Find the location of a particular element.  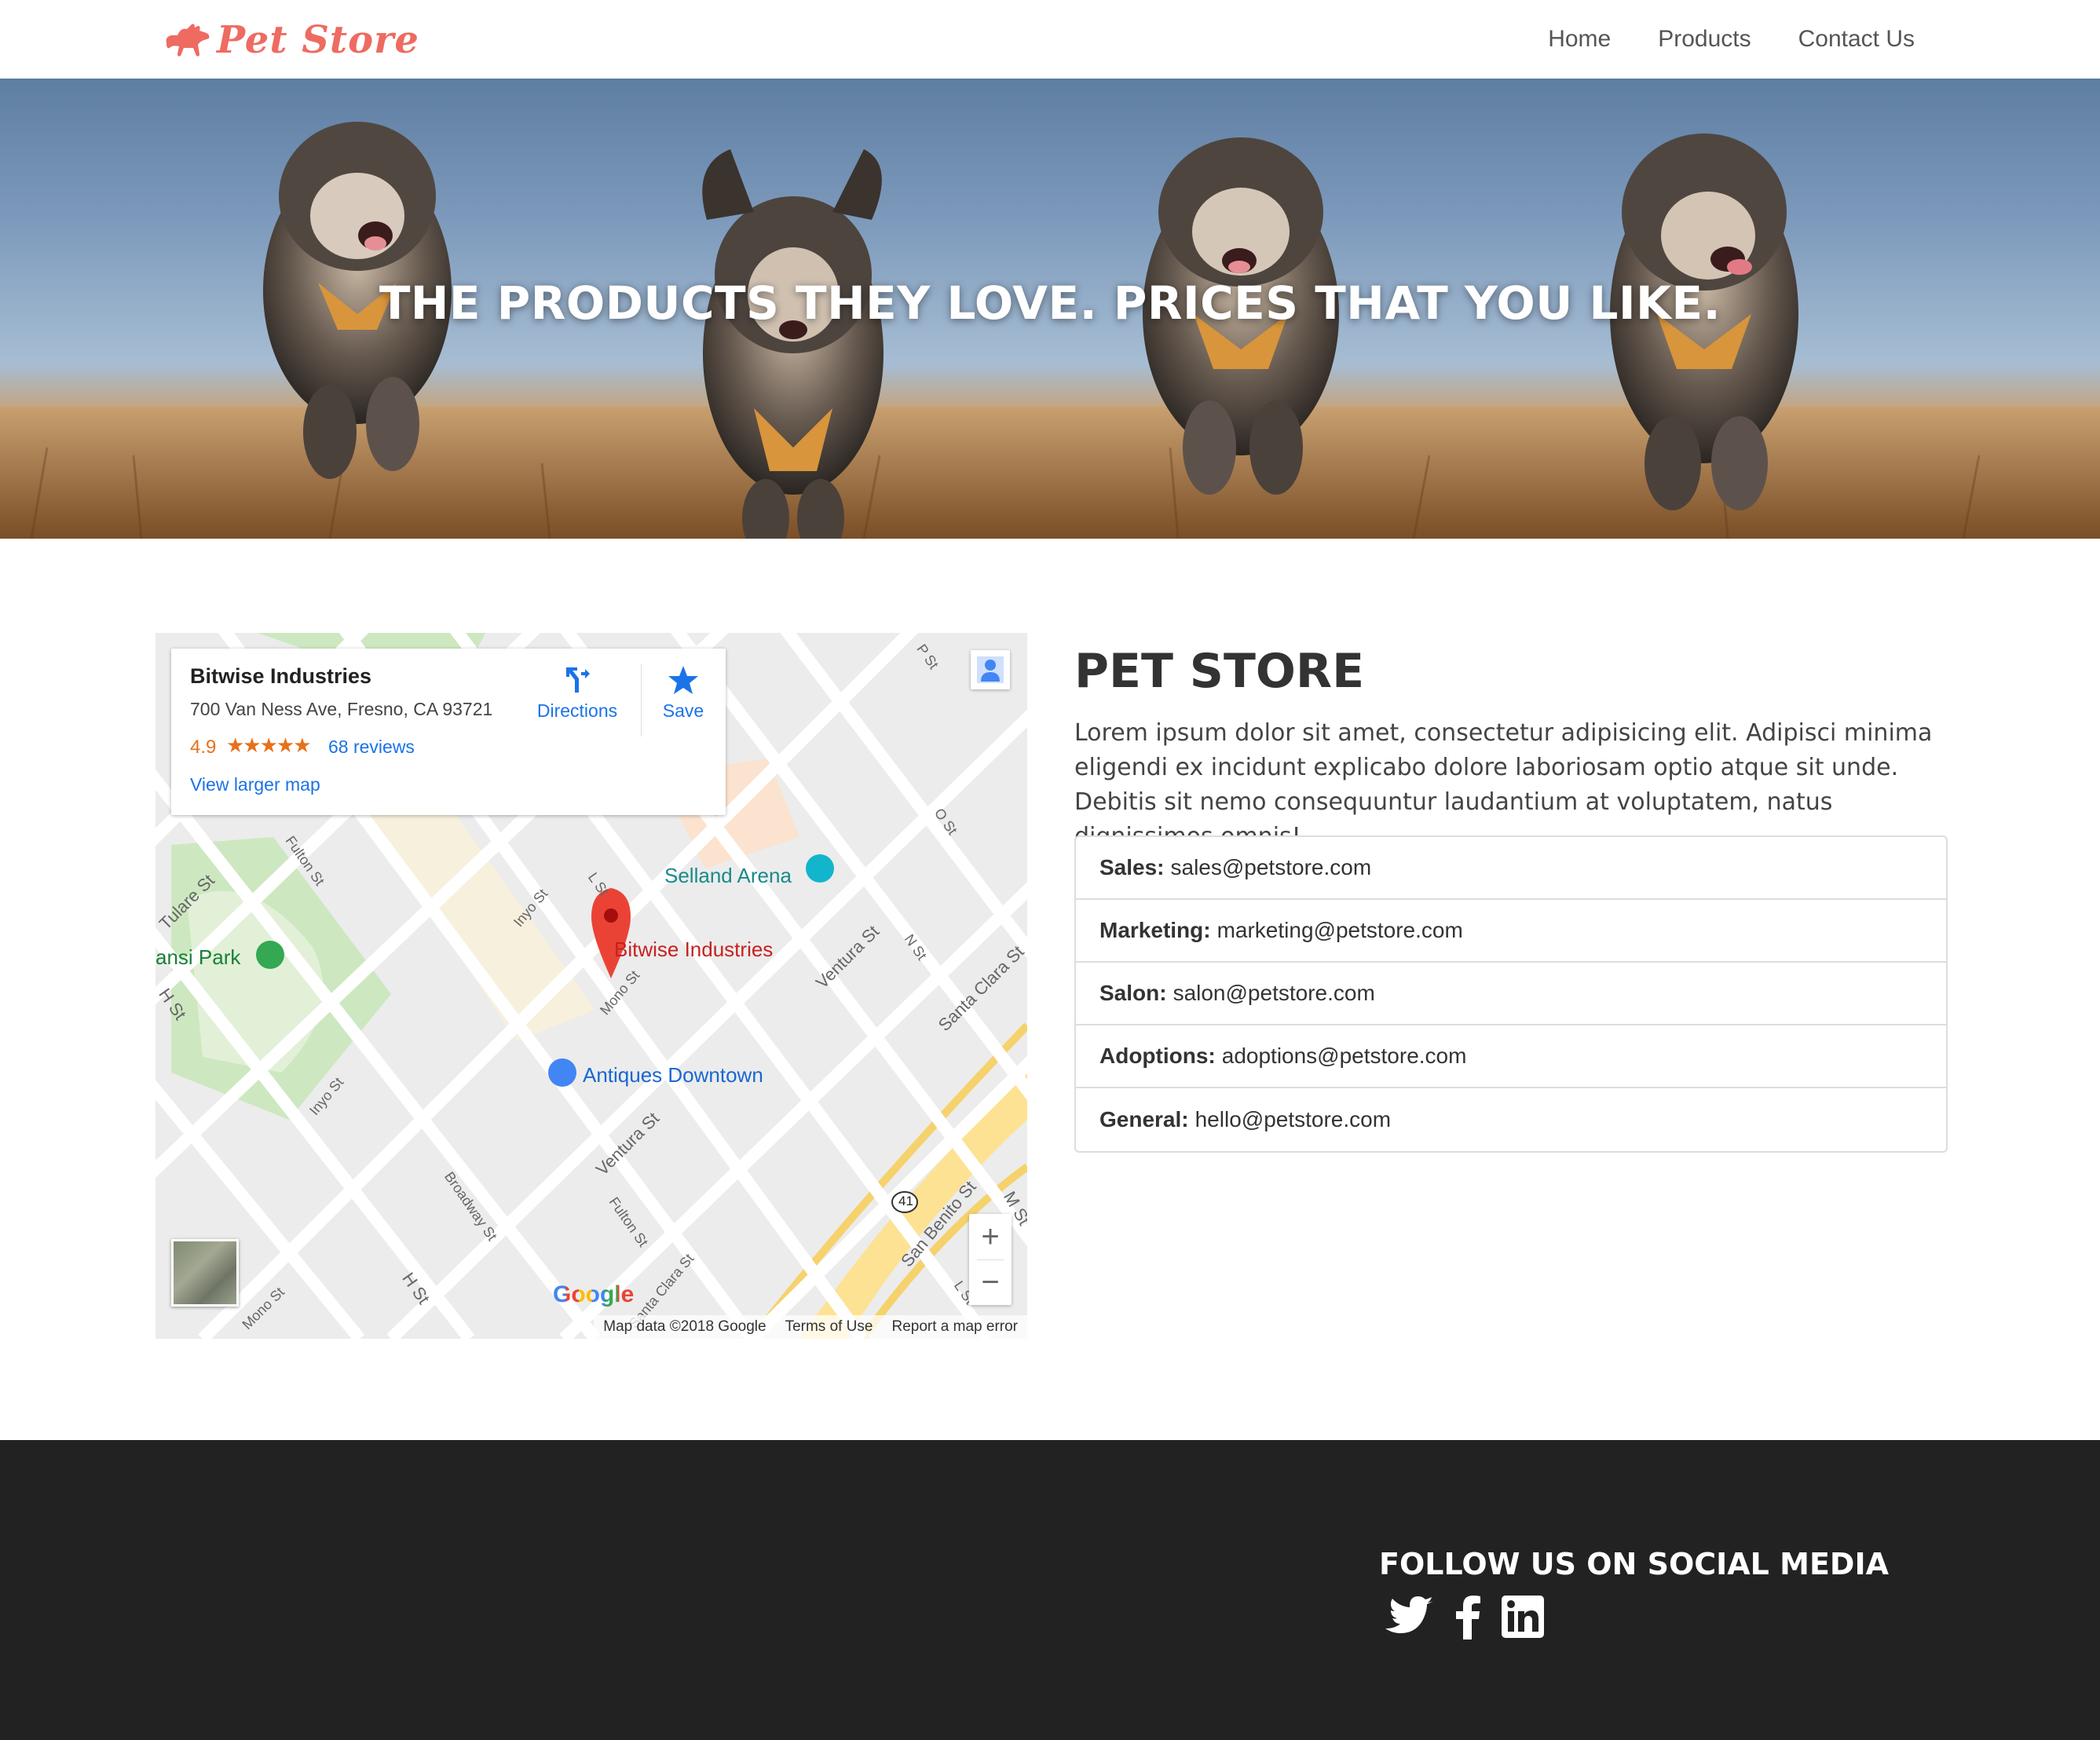

contact-label: Salon: is located at coordinates (1133, 993).